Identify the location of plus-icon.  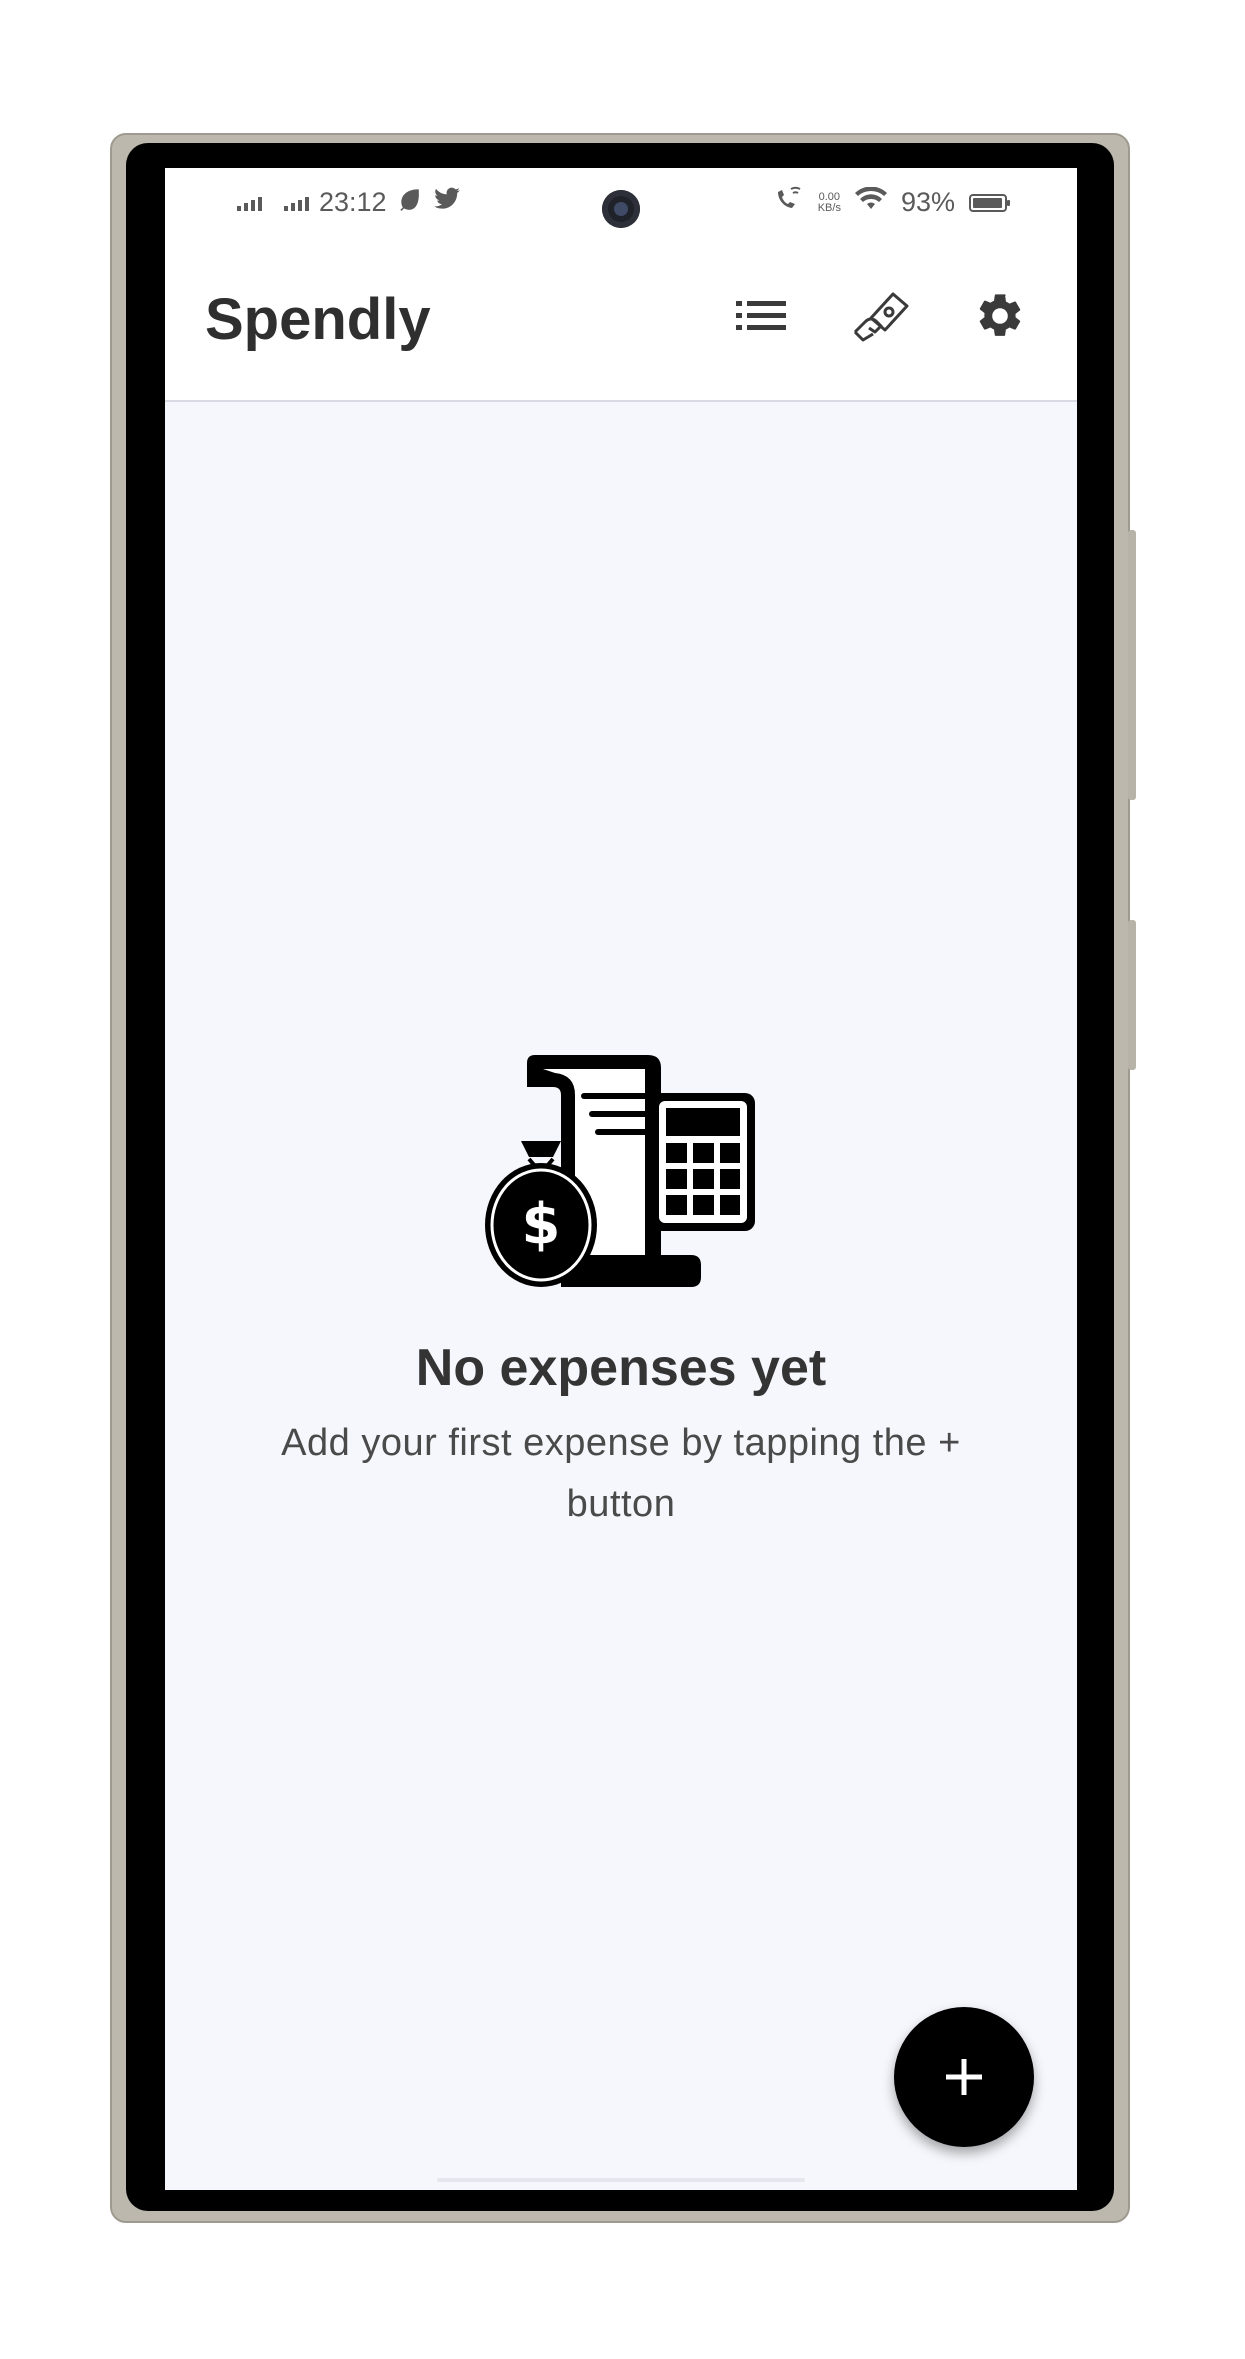
(964, 2077).